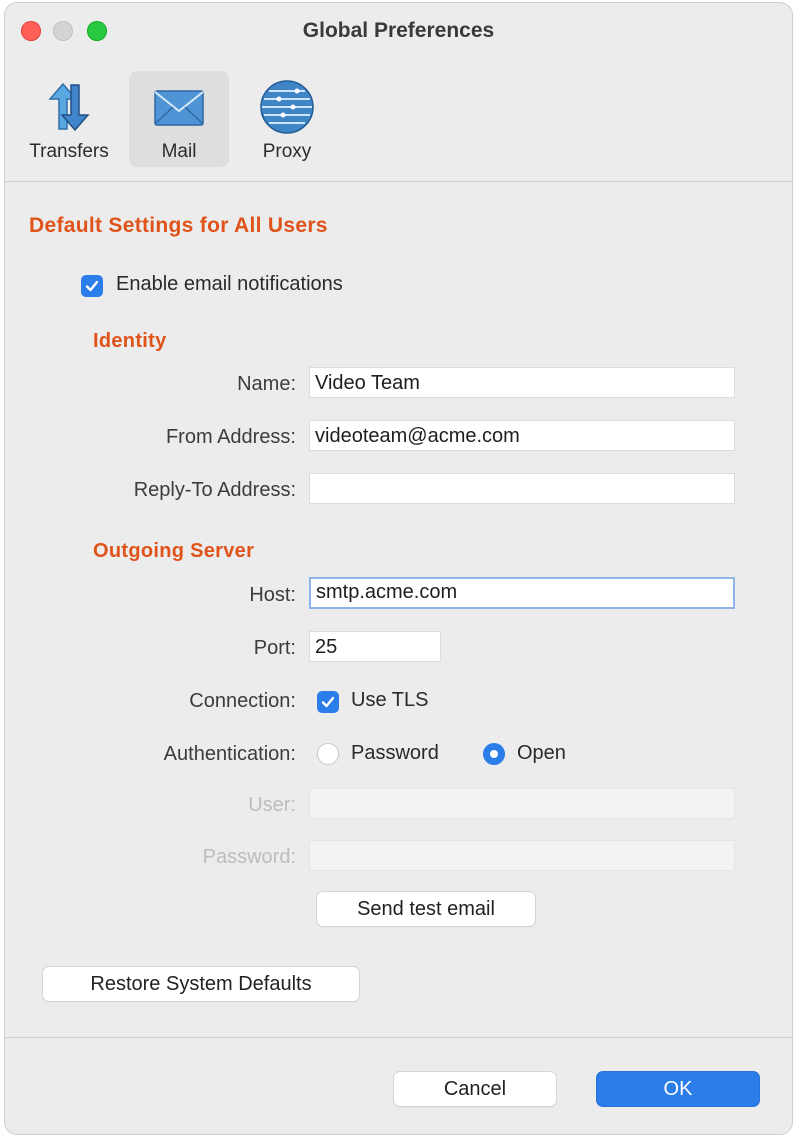 Image resolution: width=795 pixels, height=1137 pixels. I want to click on password-field, so click(522, 855).